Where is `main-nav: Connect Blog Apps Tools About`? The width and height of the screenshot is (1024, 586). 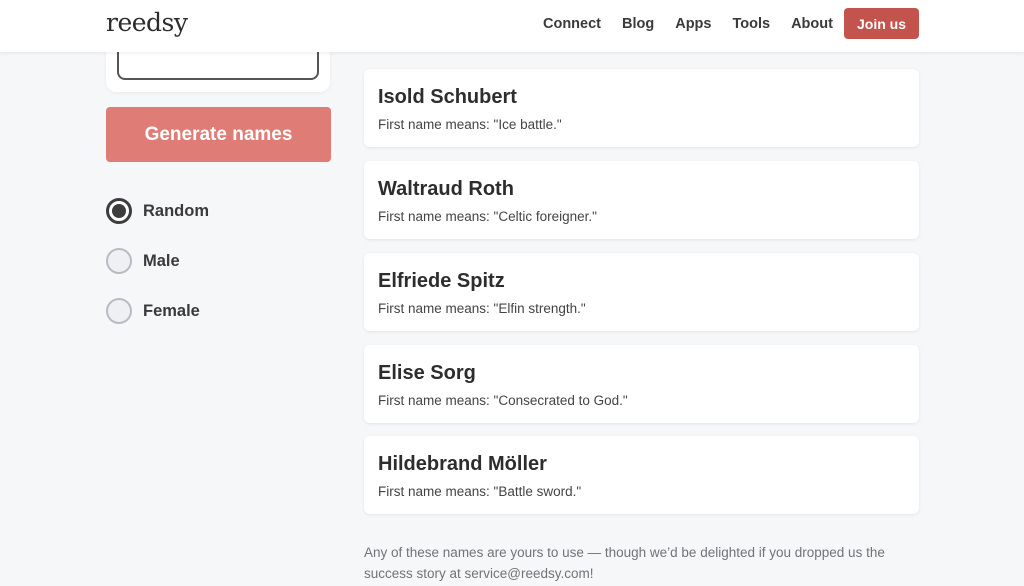
main-nav: Connect Blog Apps Tools About is located at coordinates (698, 24).